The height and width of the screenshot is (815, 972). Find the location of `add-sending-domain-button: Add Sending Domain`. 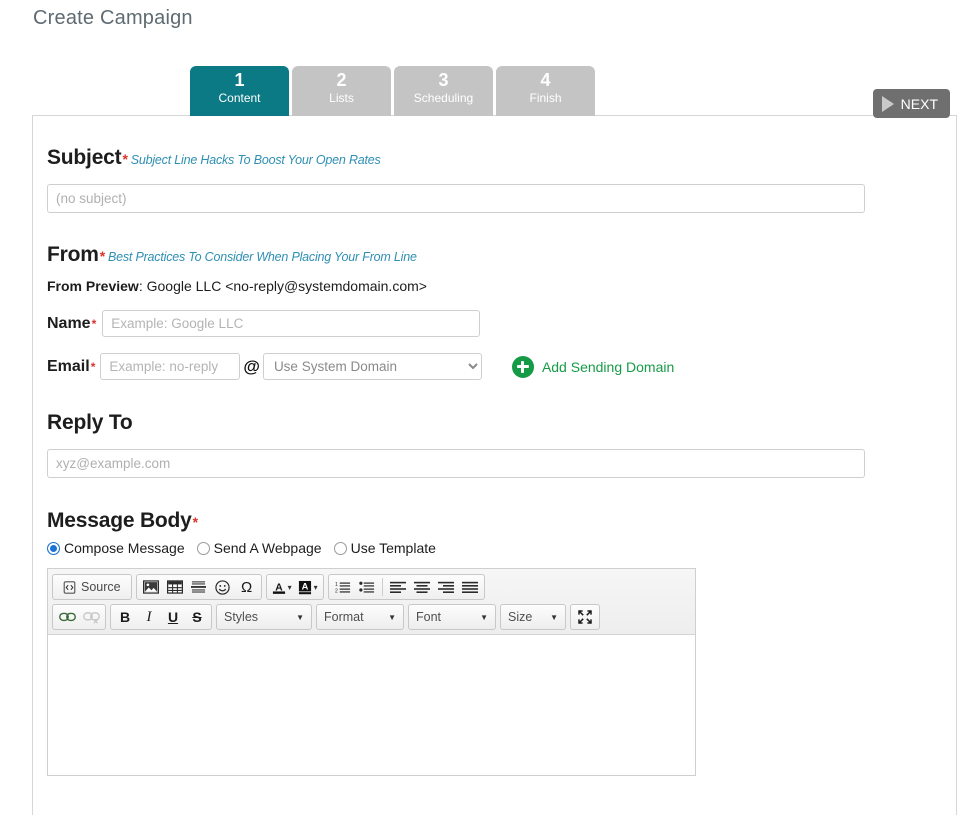

add-sending-domain-button: Add Sending Domain is located at coordinates (593, 366).